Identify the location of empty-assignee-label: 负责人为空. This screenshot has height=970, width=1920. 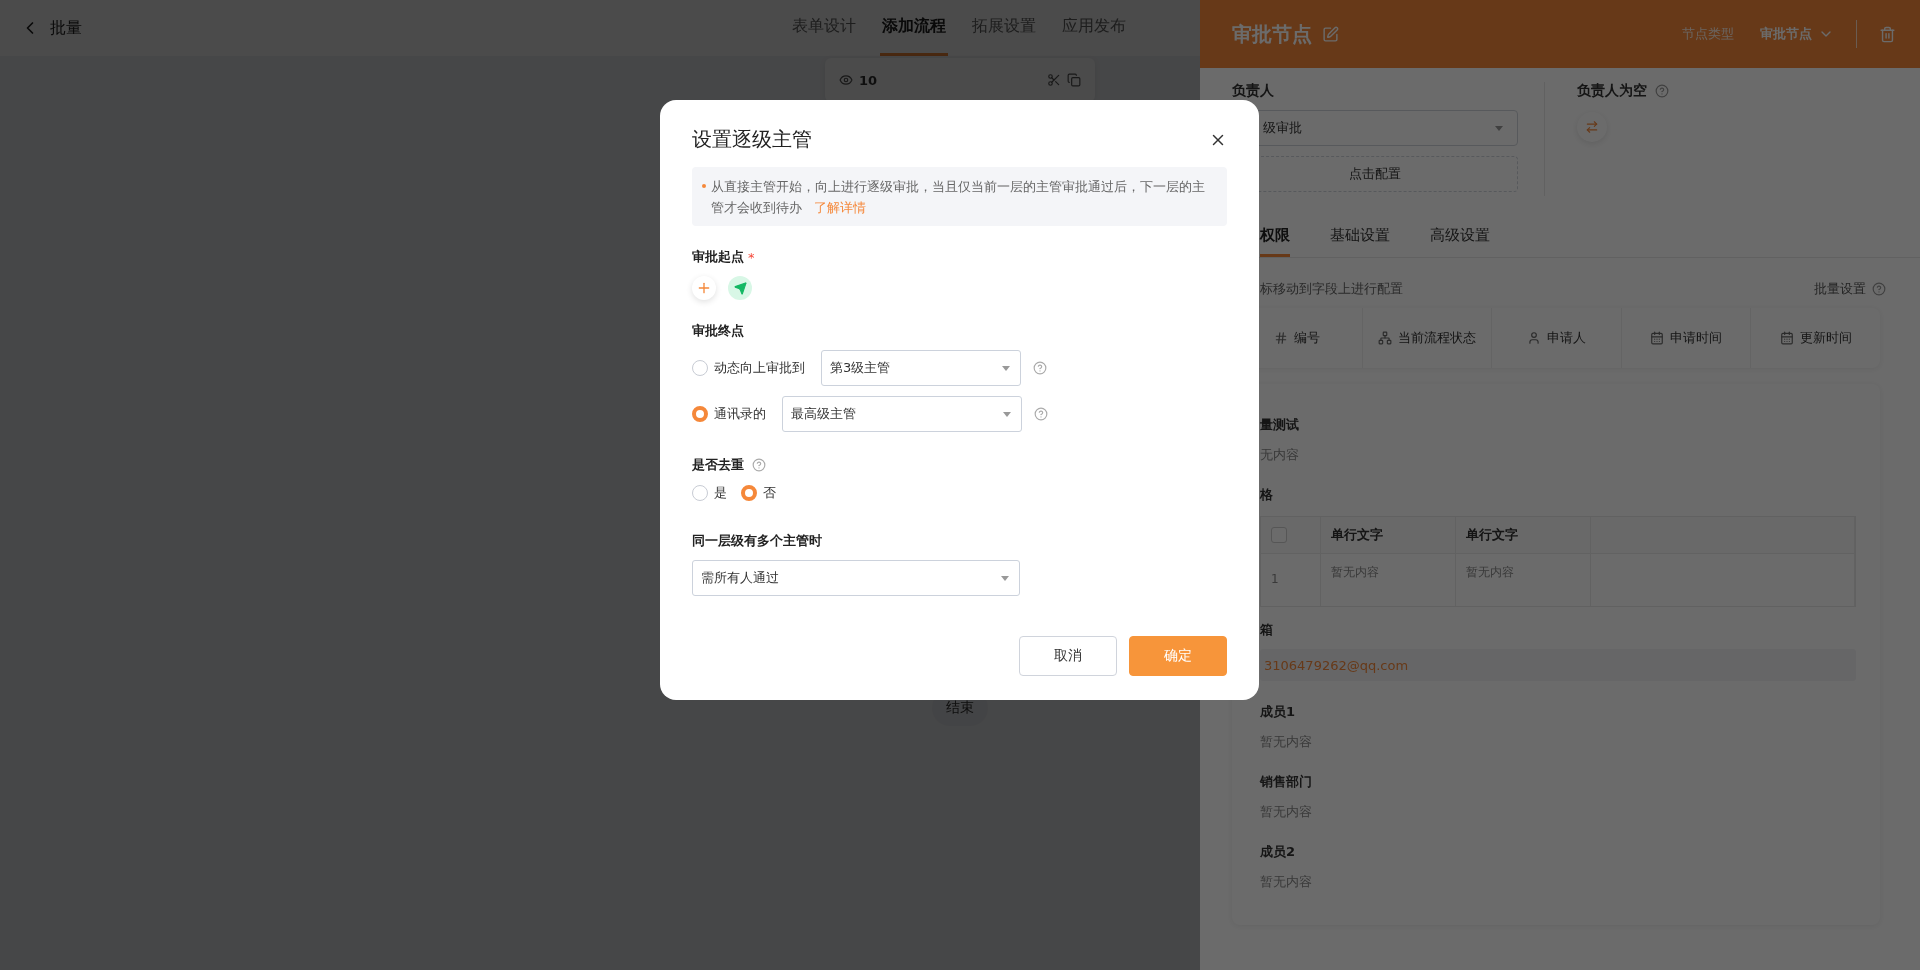
(1612, 91).